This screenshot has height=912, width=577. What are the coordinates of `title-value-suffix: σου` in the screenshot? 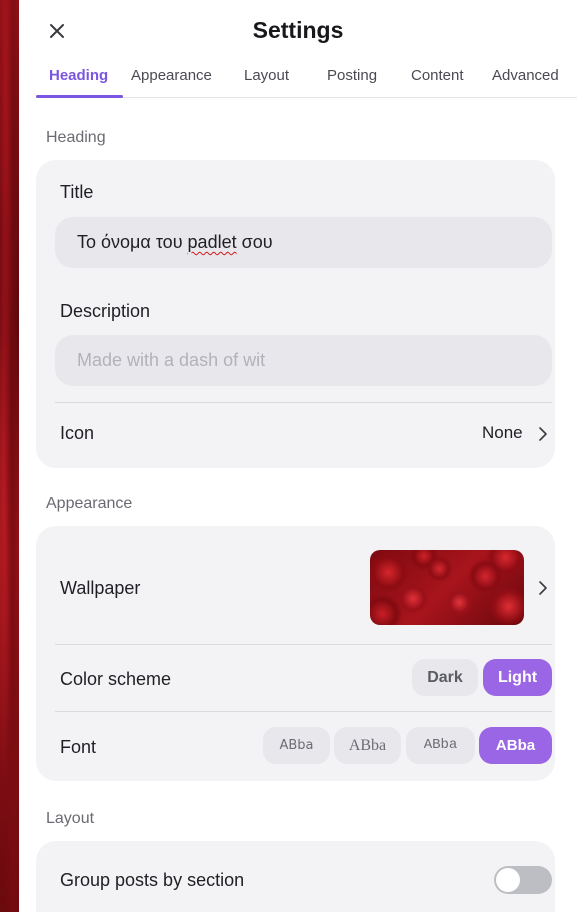 It's located at (254, 242).